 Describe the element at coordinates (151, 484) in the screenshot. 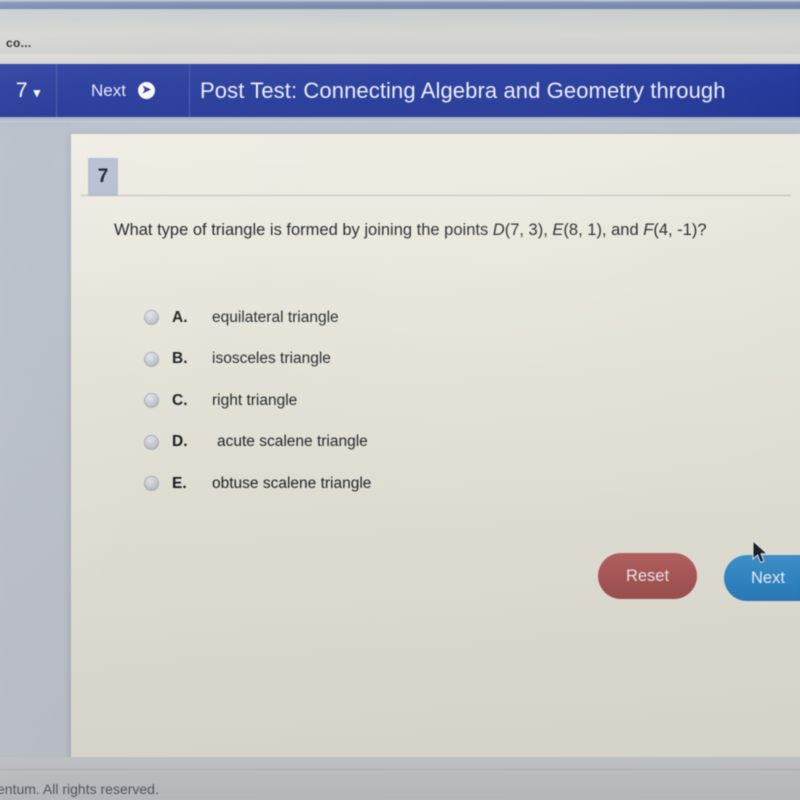

I see `radio-button-e` at that location.